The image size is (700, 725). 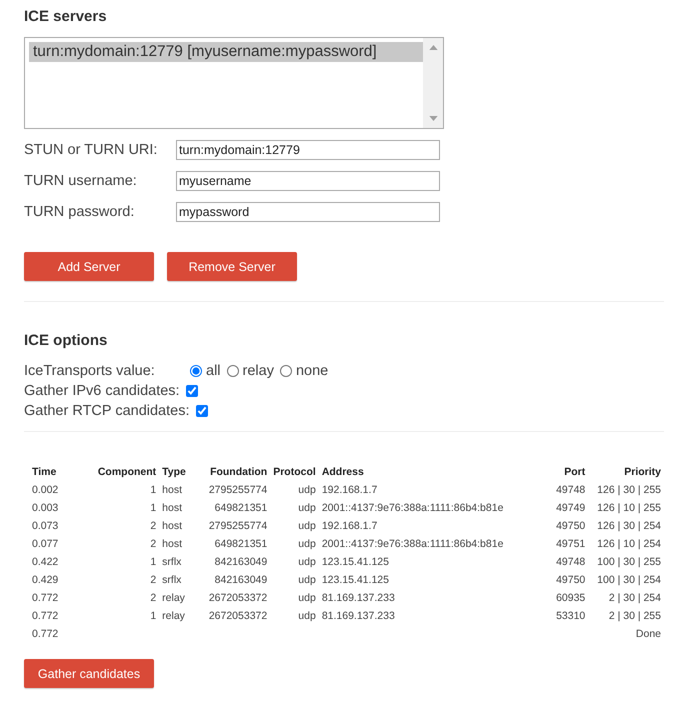 I want to click on table-cell: Done, so click(x=648, y=634).